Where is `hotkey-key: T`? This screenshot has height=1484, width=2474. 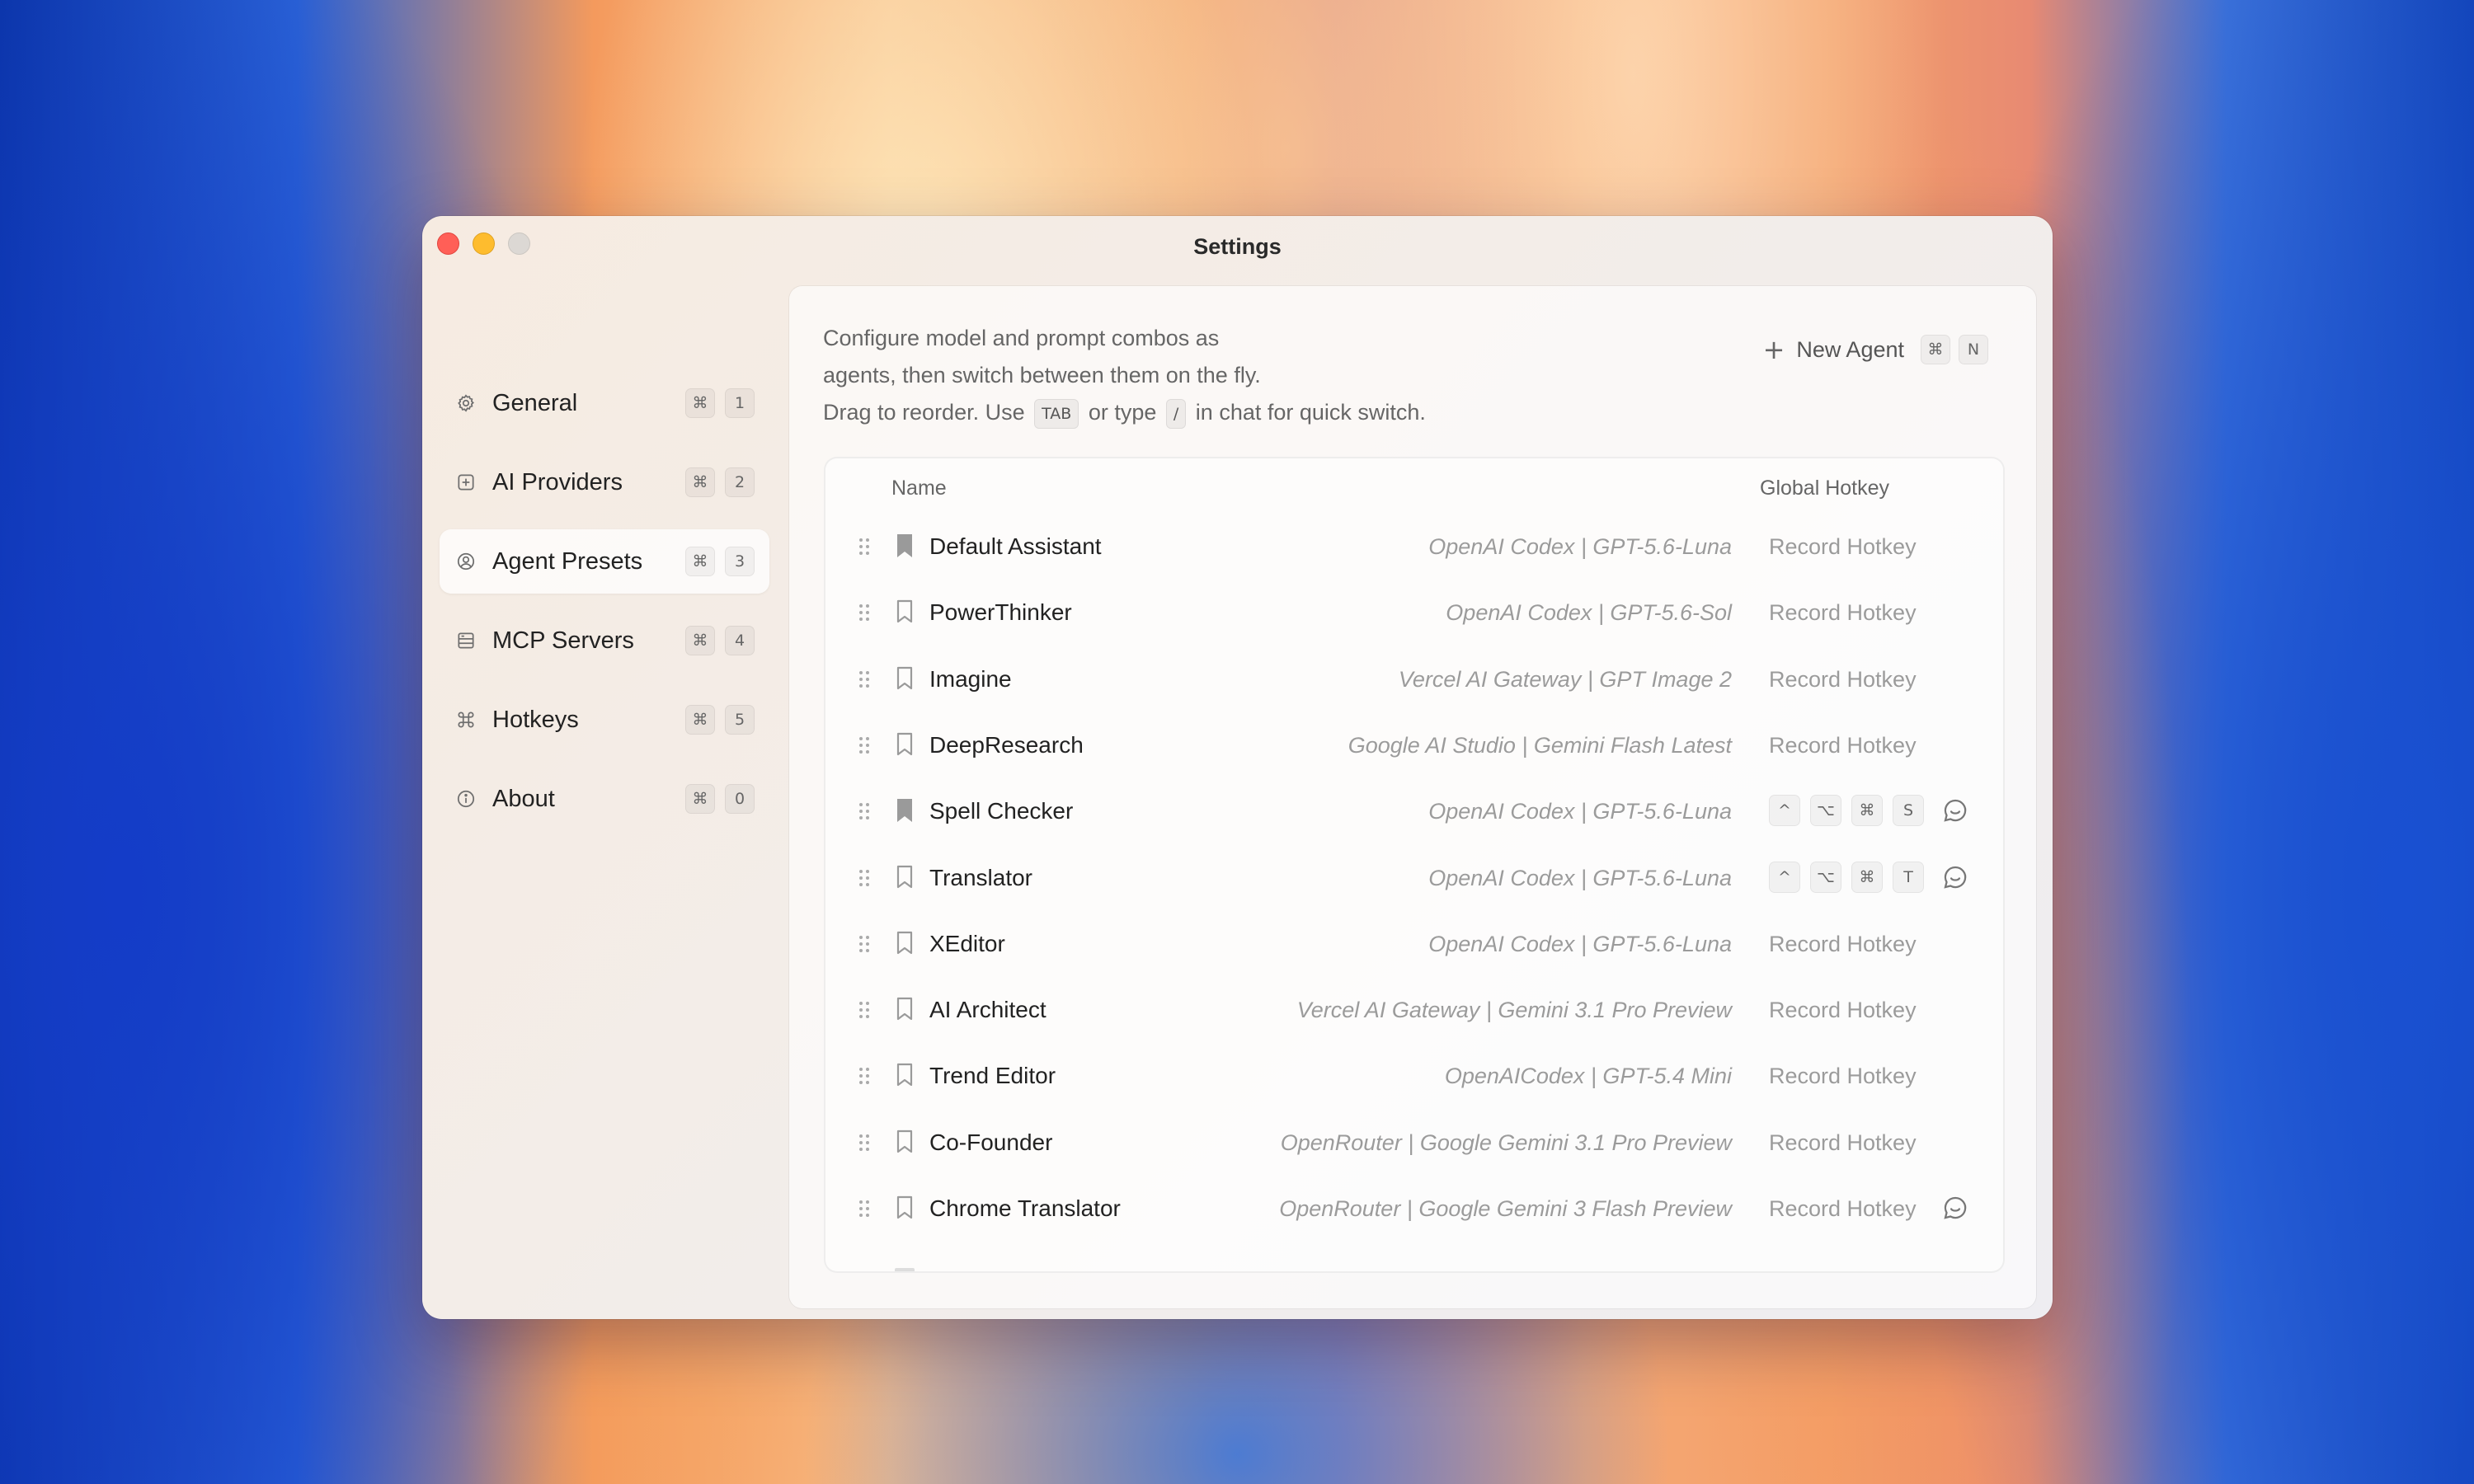 hotkey-key: T is located at coordinates (1908, 877).